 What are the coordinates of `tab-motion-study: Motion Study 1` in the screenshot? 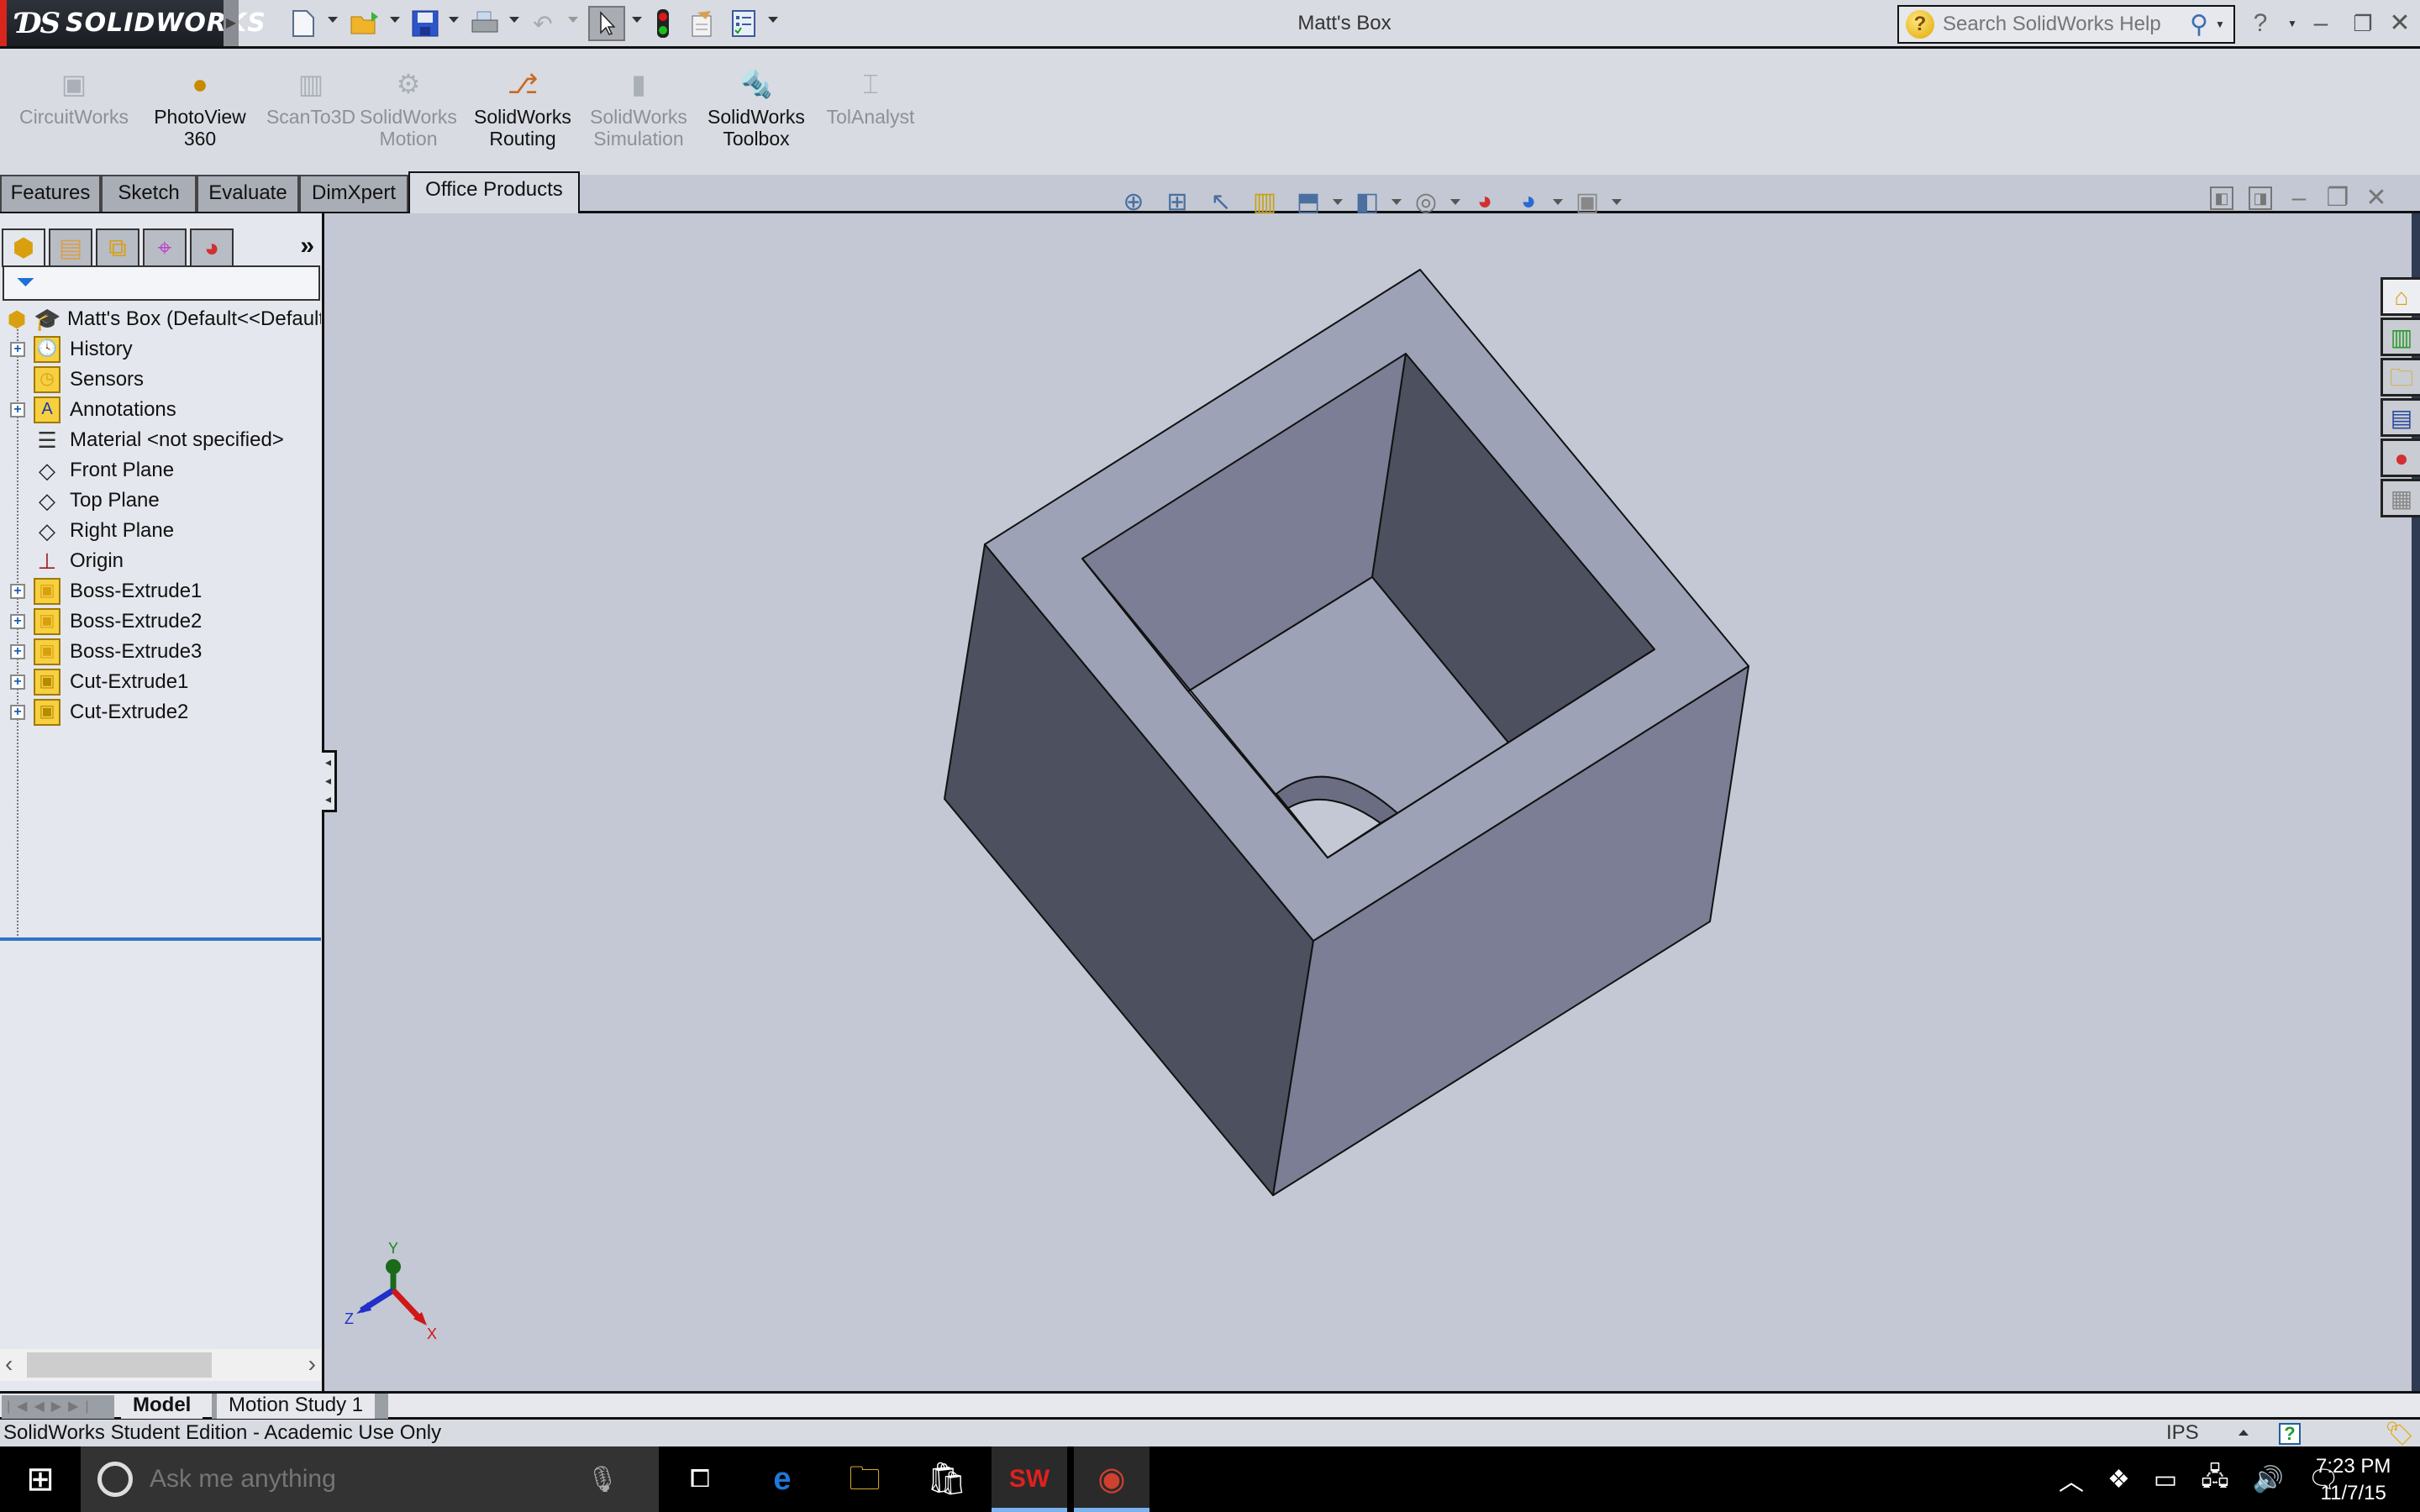 It's located at (300, 1406).